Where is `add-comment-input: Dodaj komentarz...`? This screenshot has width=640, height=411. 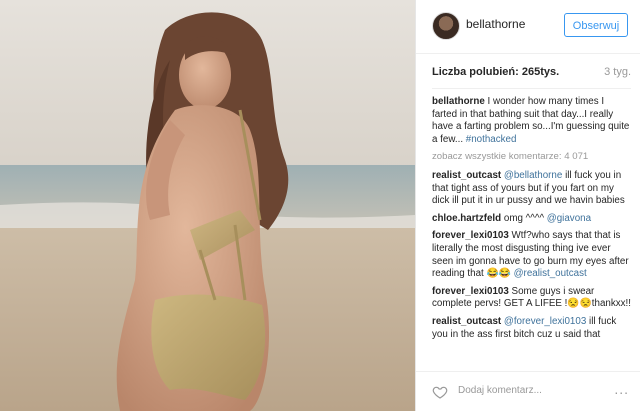 add-comment-input: Dodaj komentarz... is located at coordinates (500, 390).